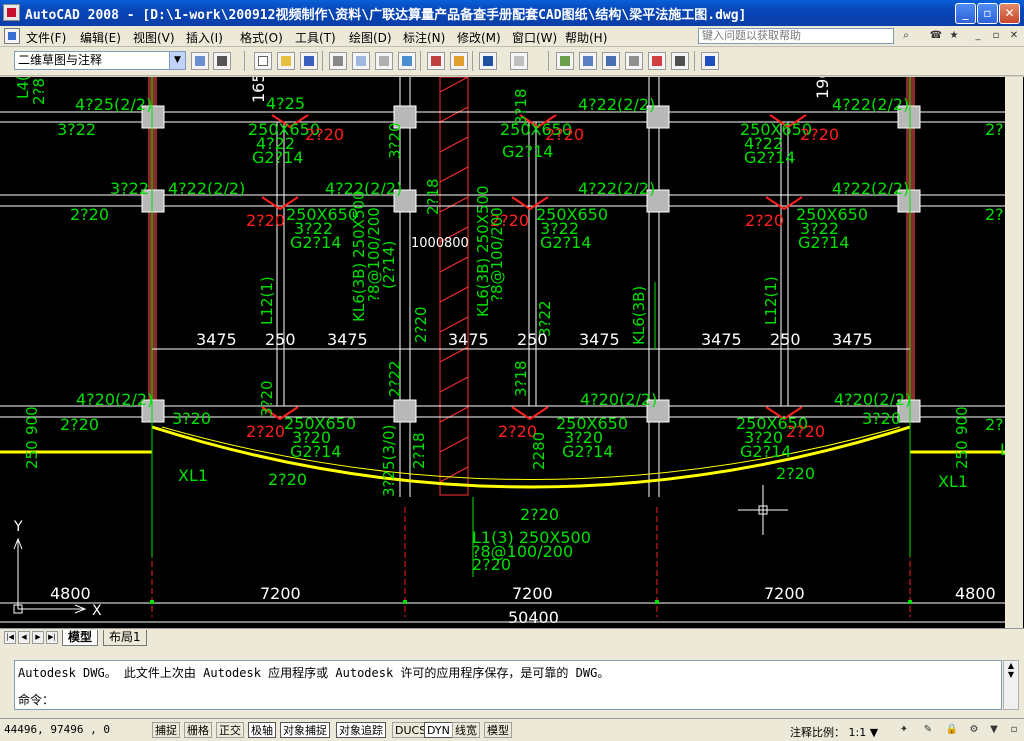 The image size is (1024, 741). I want to click on beam-label: 3?20, so click(267, 398).